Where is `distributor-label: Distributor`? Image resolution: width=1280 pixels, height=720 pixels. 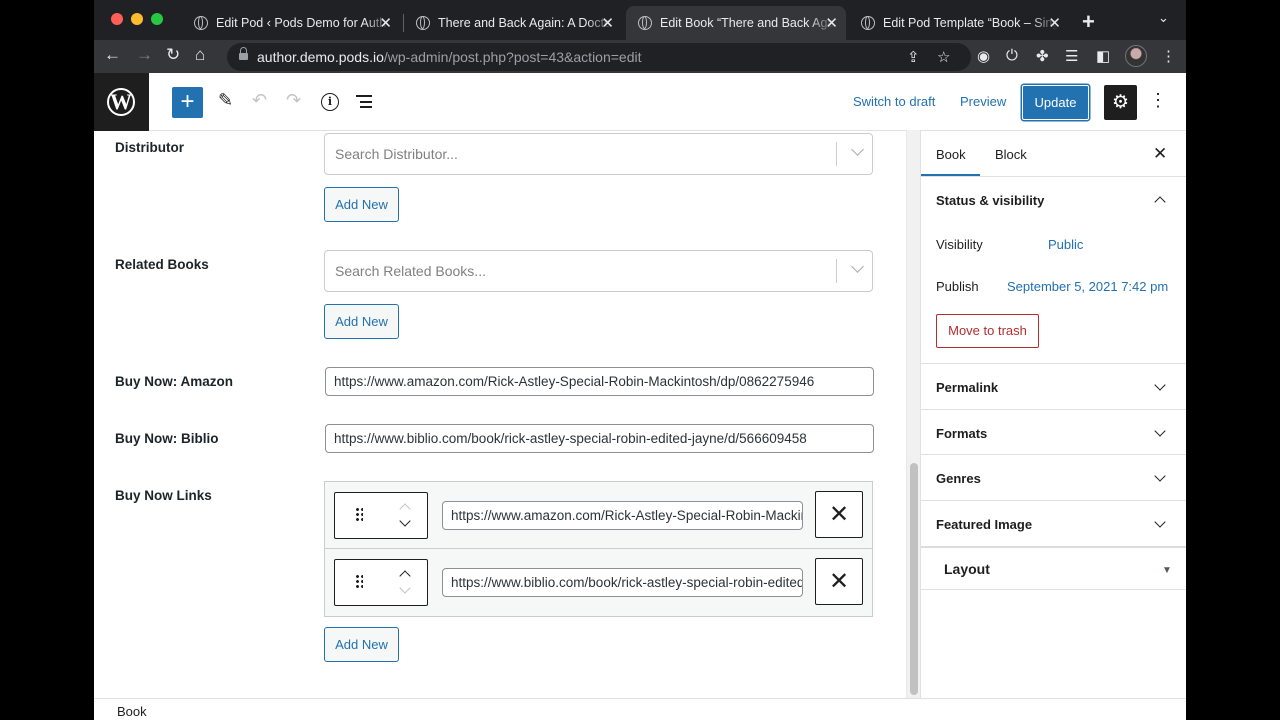 distributor-label: Distributor is located at coordinates (149, 147).